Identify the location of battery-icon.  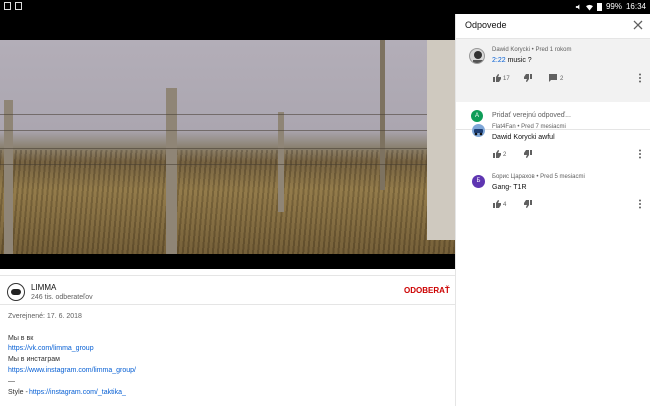
(599, 6).